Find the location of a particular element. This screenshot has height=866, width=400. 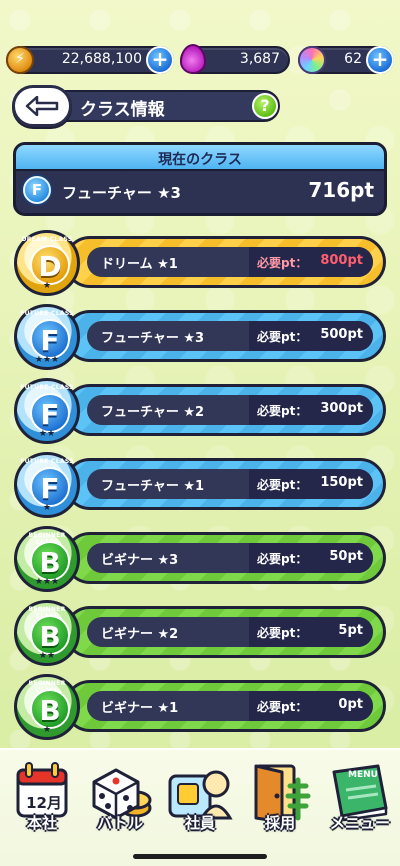

nav-headquarters-button: 12月 本社 is located at coordinates (42, 799).